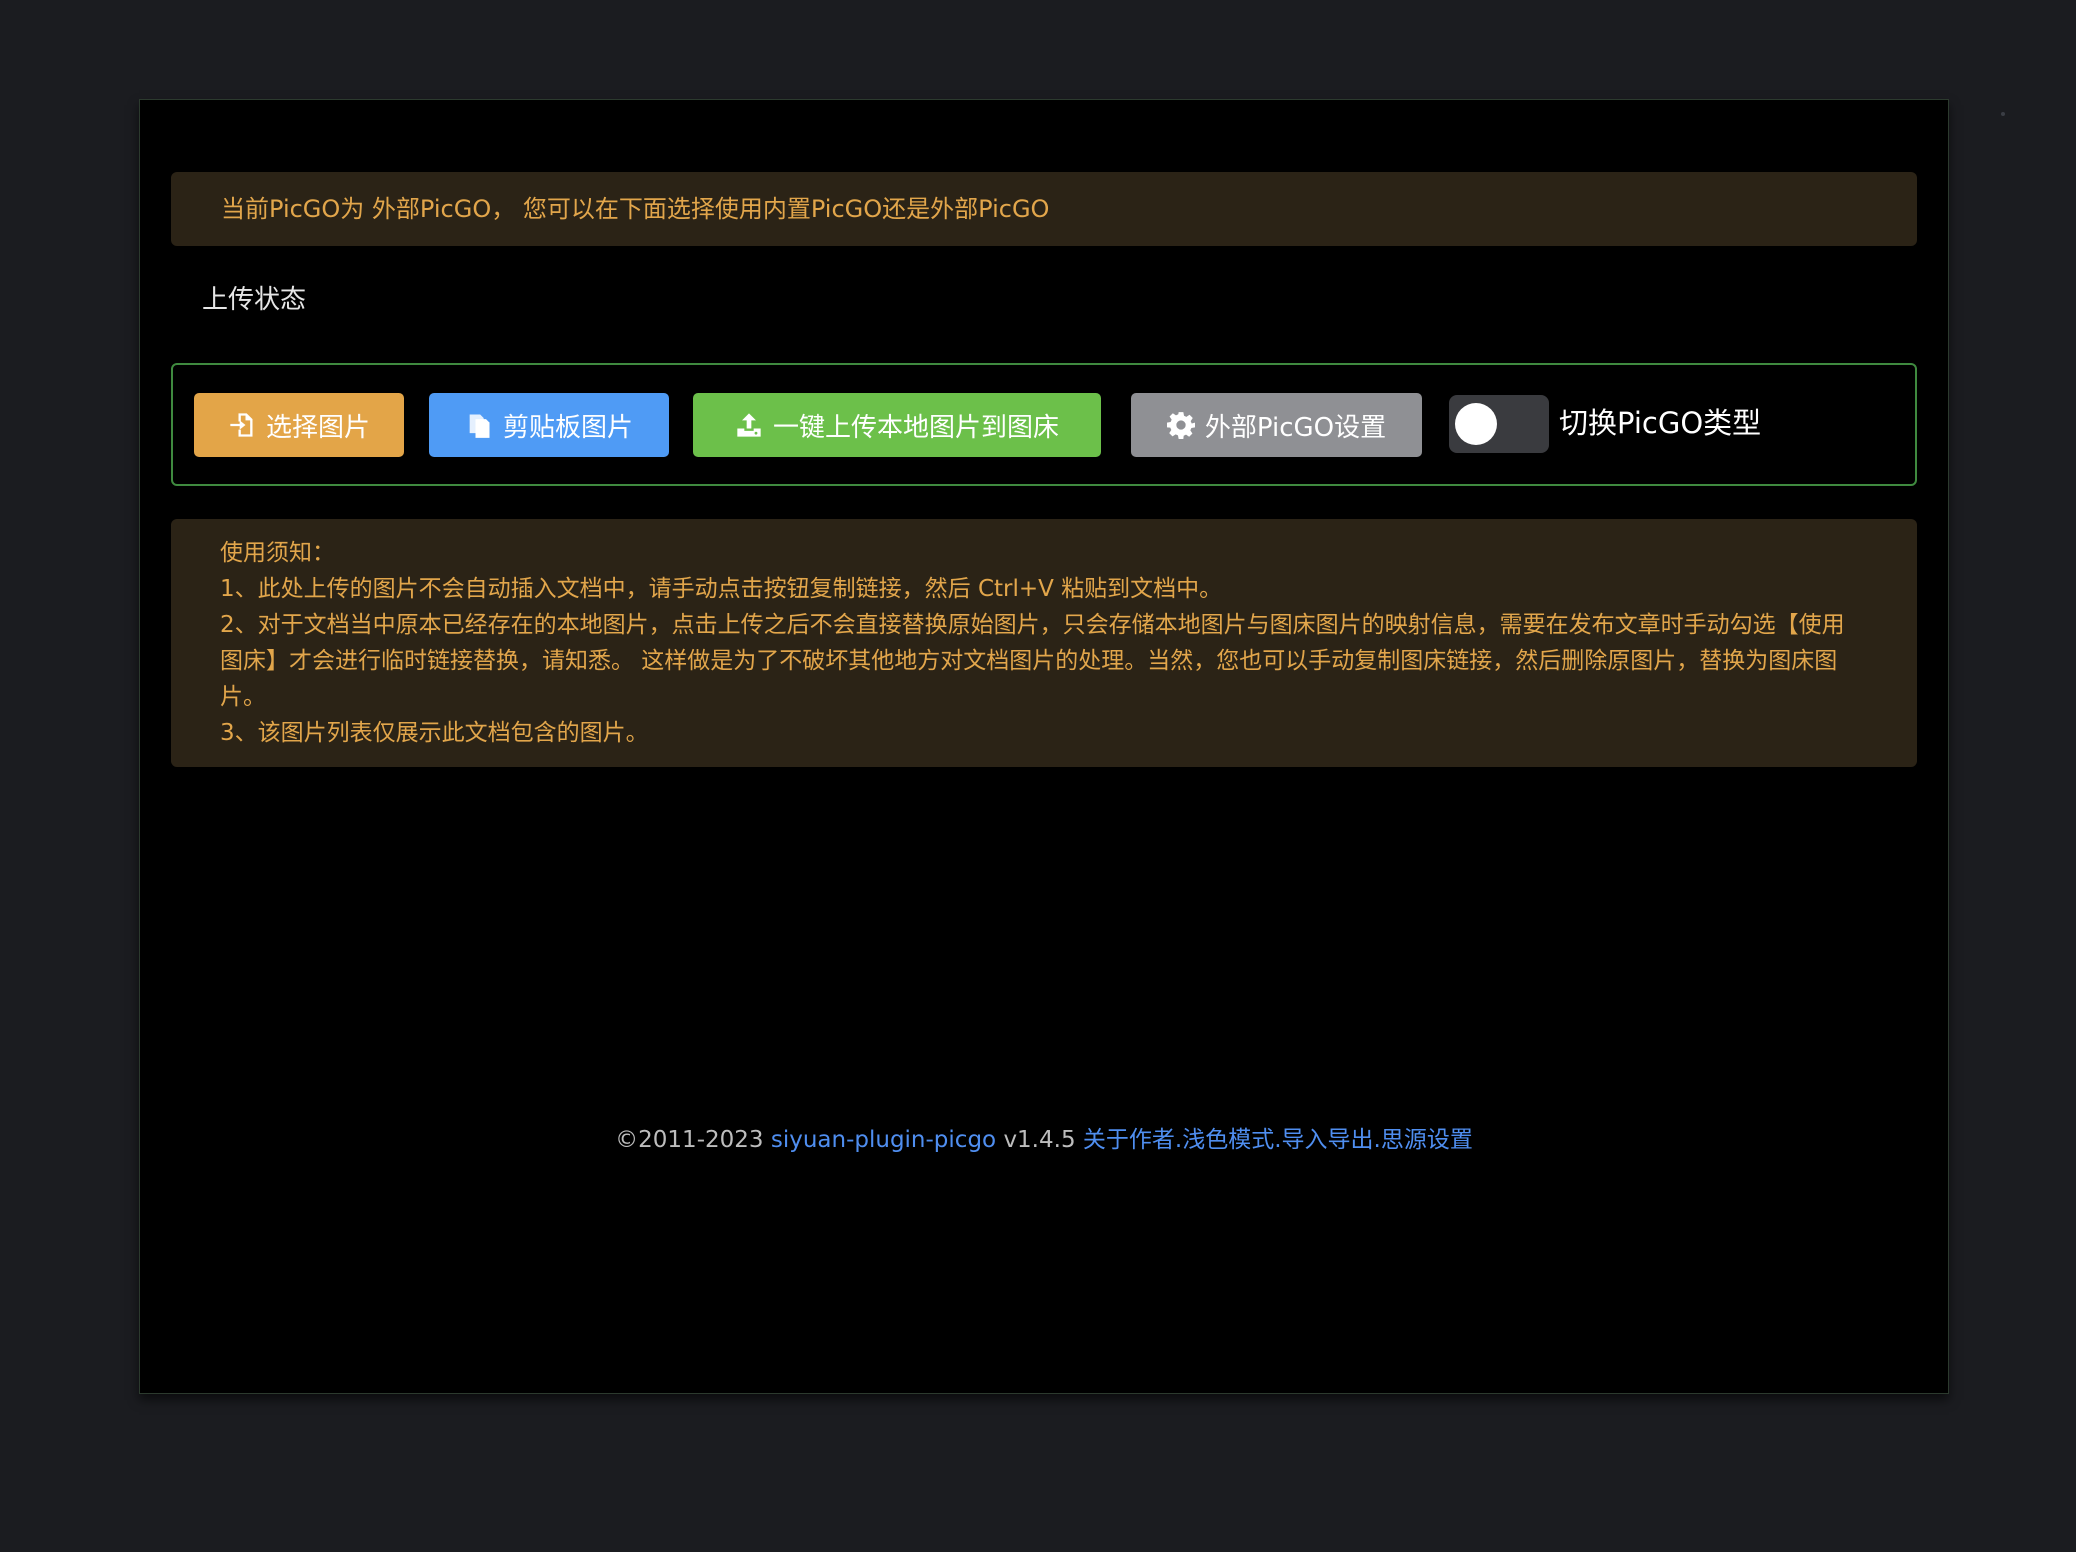 The height and width of the screenshot is (1552, 2076). Describe the element at coordinates (567, 427) in the screenshot. I see `clipboard-image-label: 剪贴板图片` at that location.